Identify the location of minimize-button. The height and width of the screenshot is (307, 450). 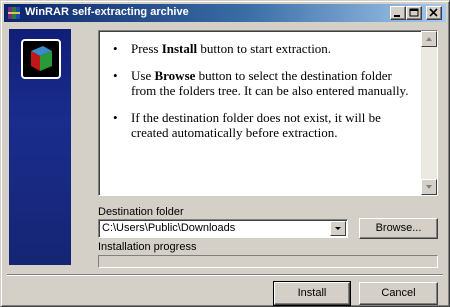
(398, 13).